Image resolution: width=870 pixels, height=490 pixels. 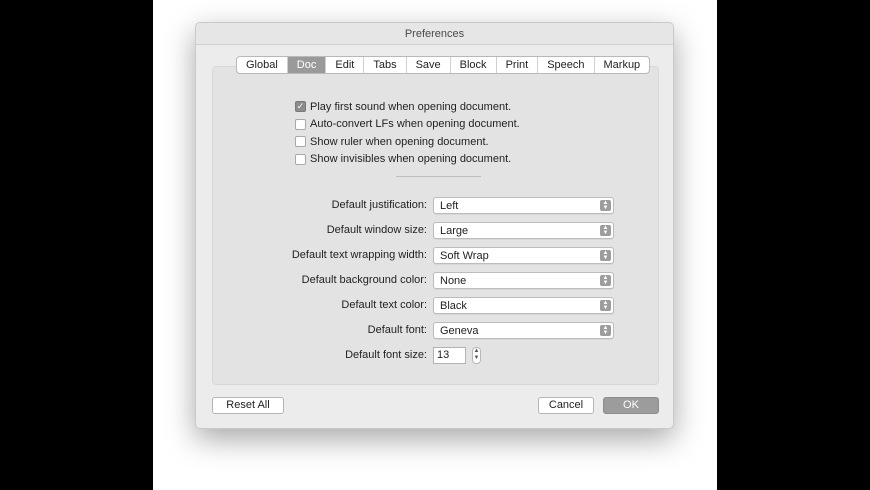 What do you see at coordinates (397, 330) in the screenshot?
I see `font-label: Default font:` at bounding box center [397, 330].